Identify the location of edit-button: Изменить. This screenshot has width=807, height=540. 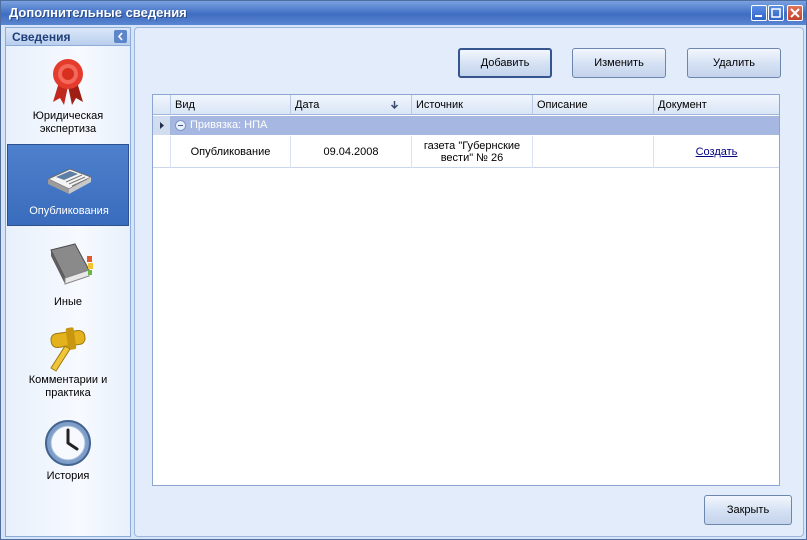
(619, 63).